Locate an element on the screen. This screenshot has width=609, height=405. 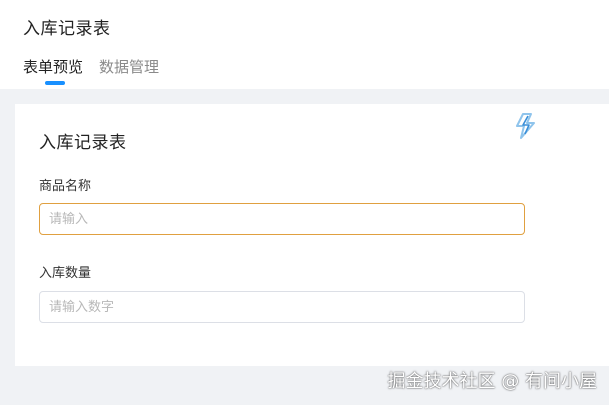
product-name-label: 商品名称 is located at coordinates (65, 186).